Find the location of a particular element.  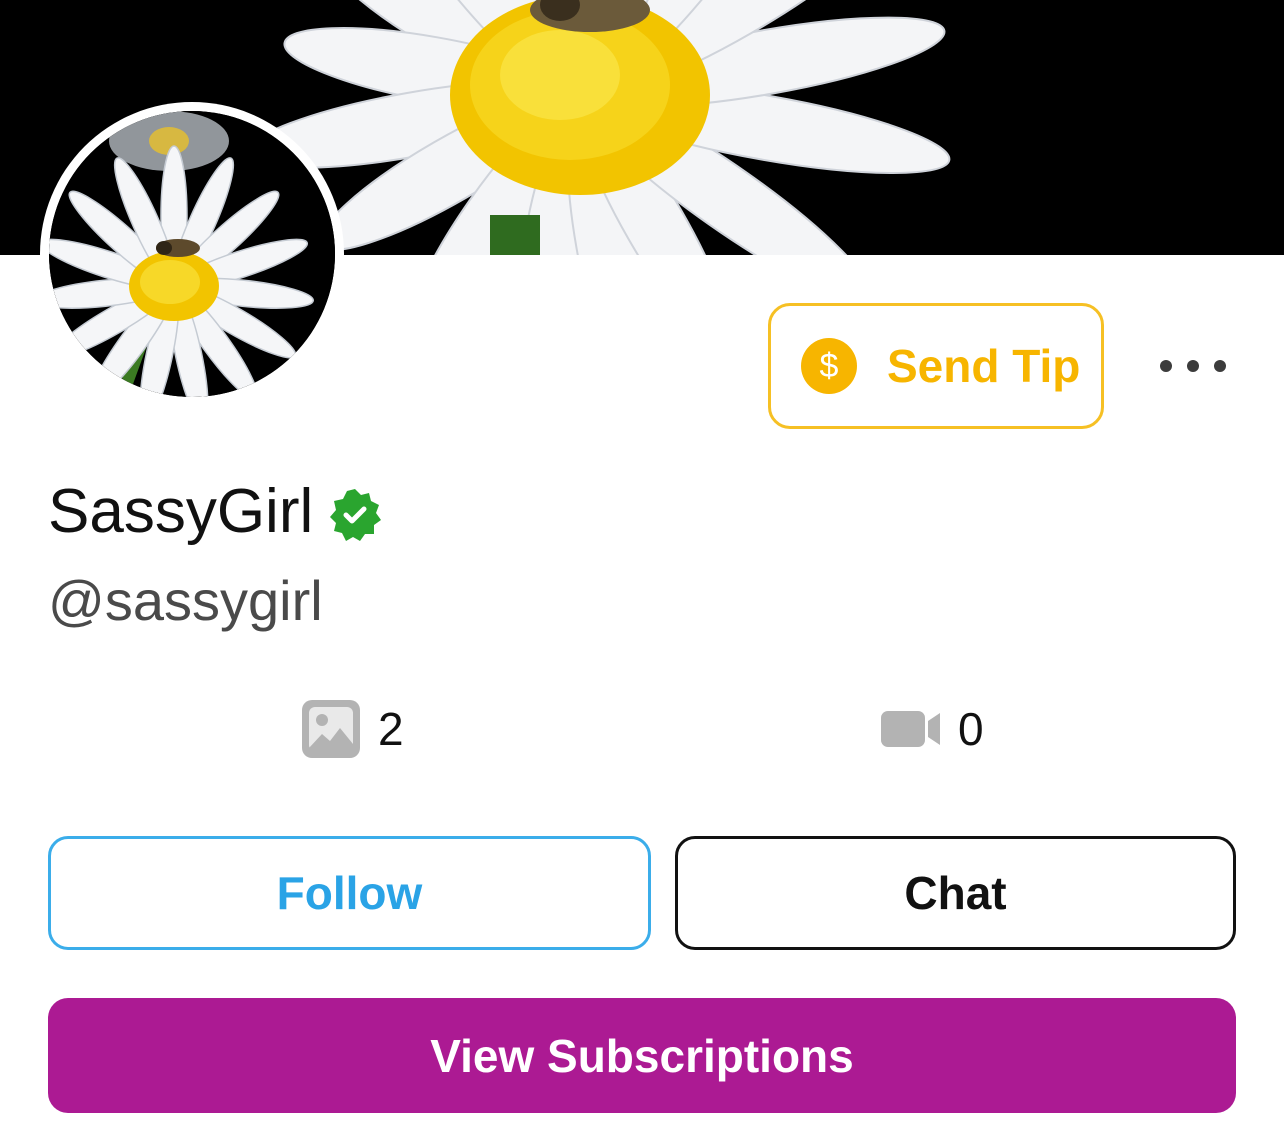

dollar-coin-icon: $ is located at coordinates (829, 366).